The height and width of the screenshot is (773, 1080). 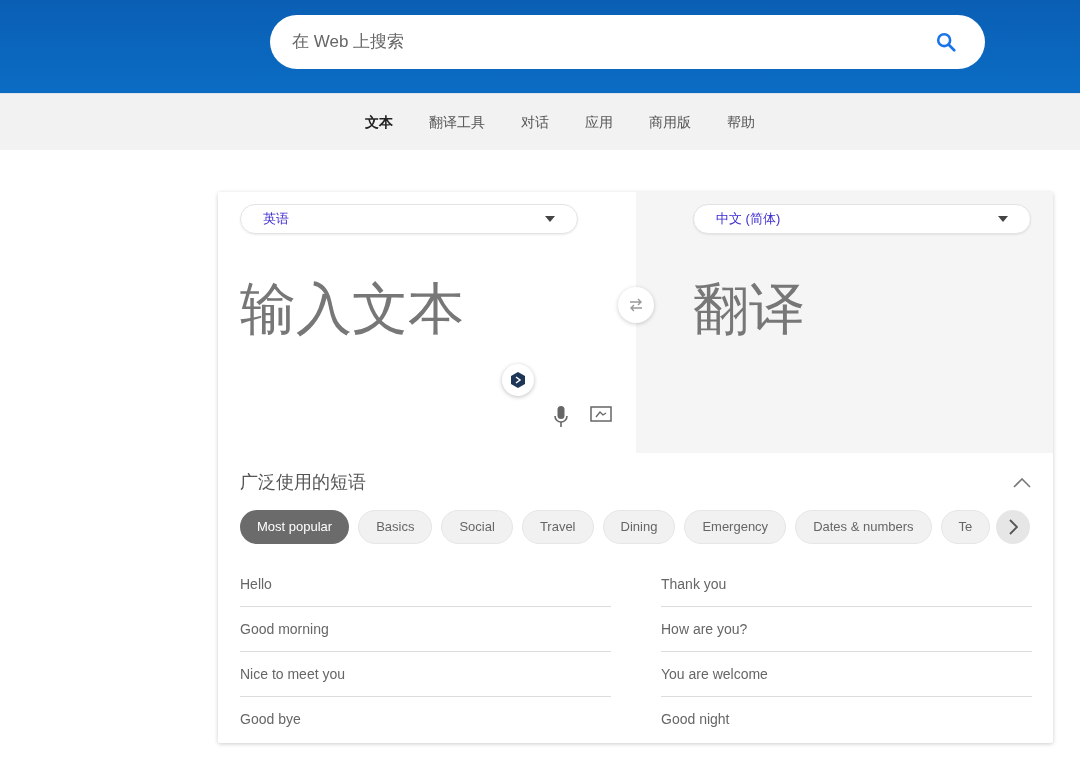 I want to click on category-chip: Dining, so click(x=639, y=527).